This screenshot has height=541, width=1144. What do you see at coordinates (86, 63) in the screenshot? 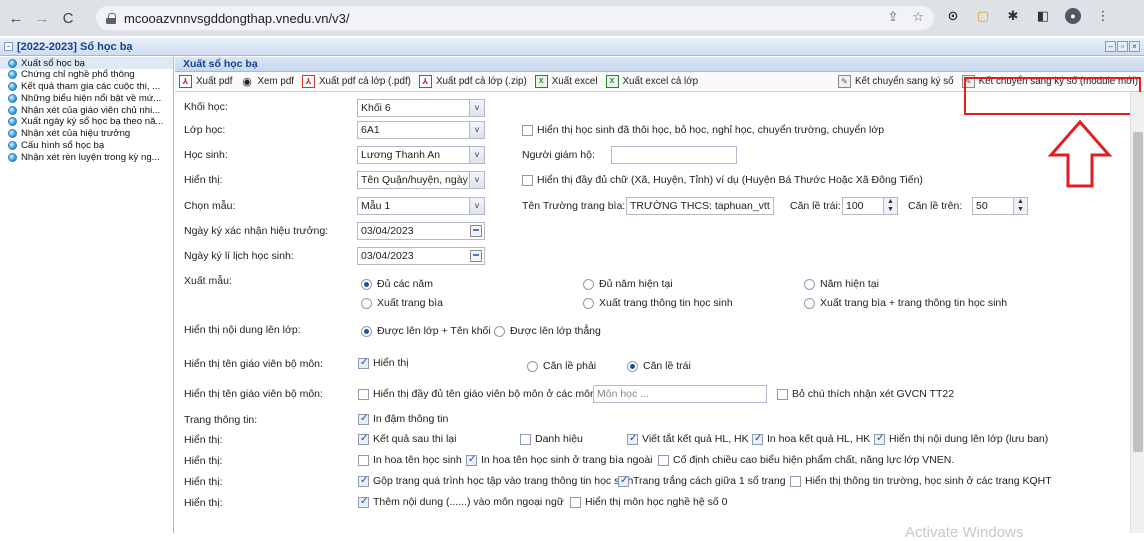
I see `sidebar-item-xuat-so-hoc-ba: Xuất sổ học bạ` at bounding box center [86, 63].